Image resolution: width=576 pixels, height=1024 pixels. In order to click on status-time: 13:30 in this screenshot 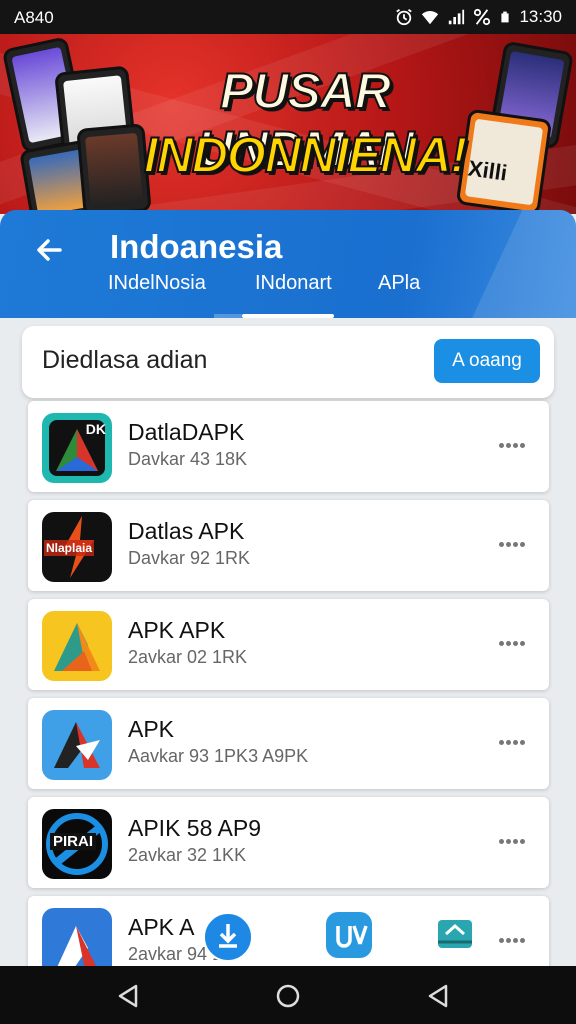, I will do `click(540, 16)`.